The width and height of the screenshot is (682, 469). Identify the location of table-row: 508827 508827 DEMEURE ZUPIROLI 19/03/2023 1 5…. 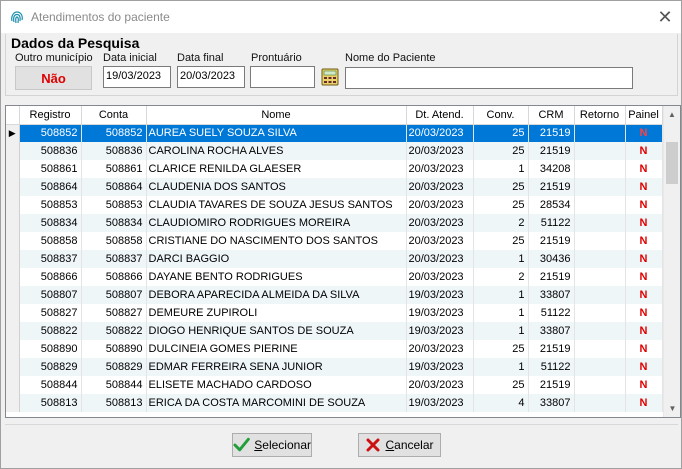
(334, 313).